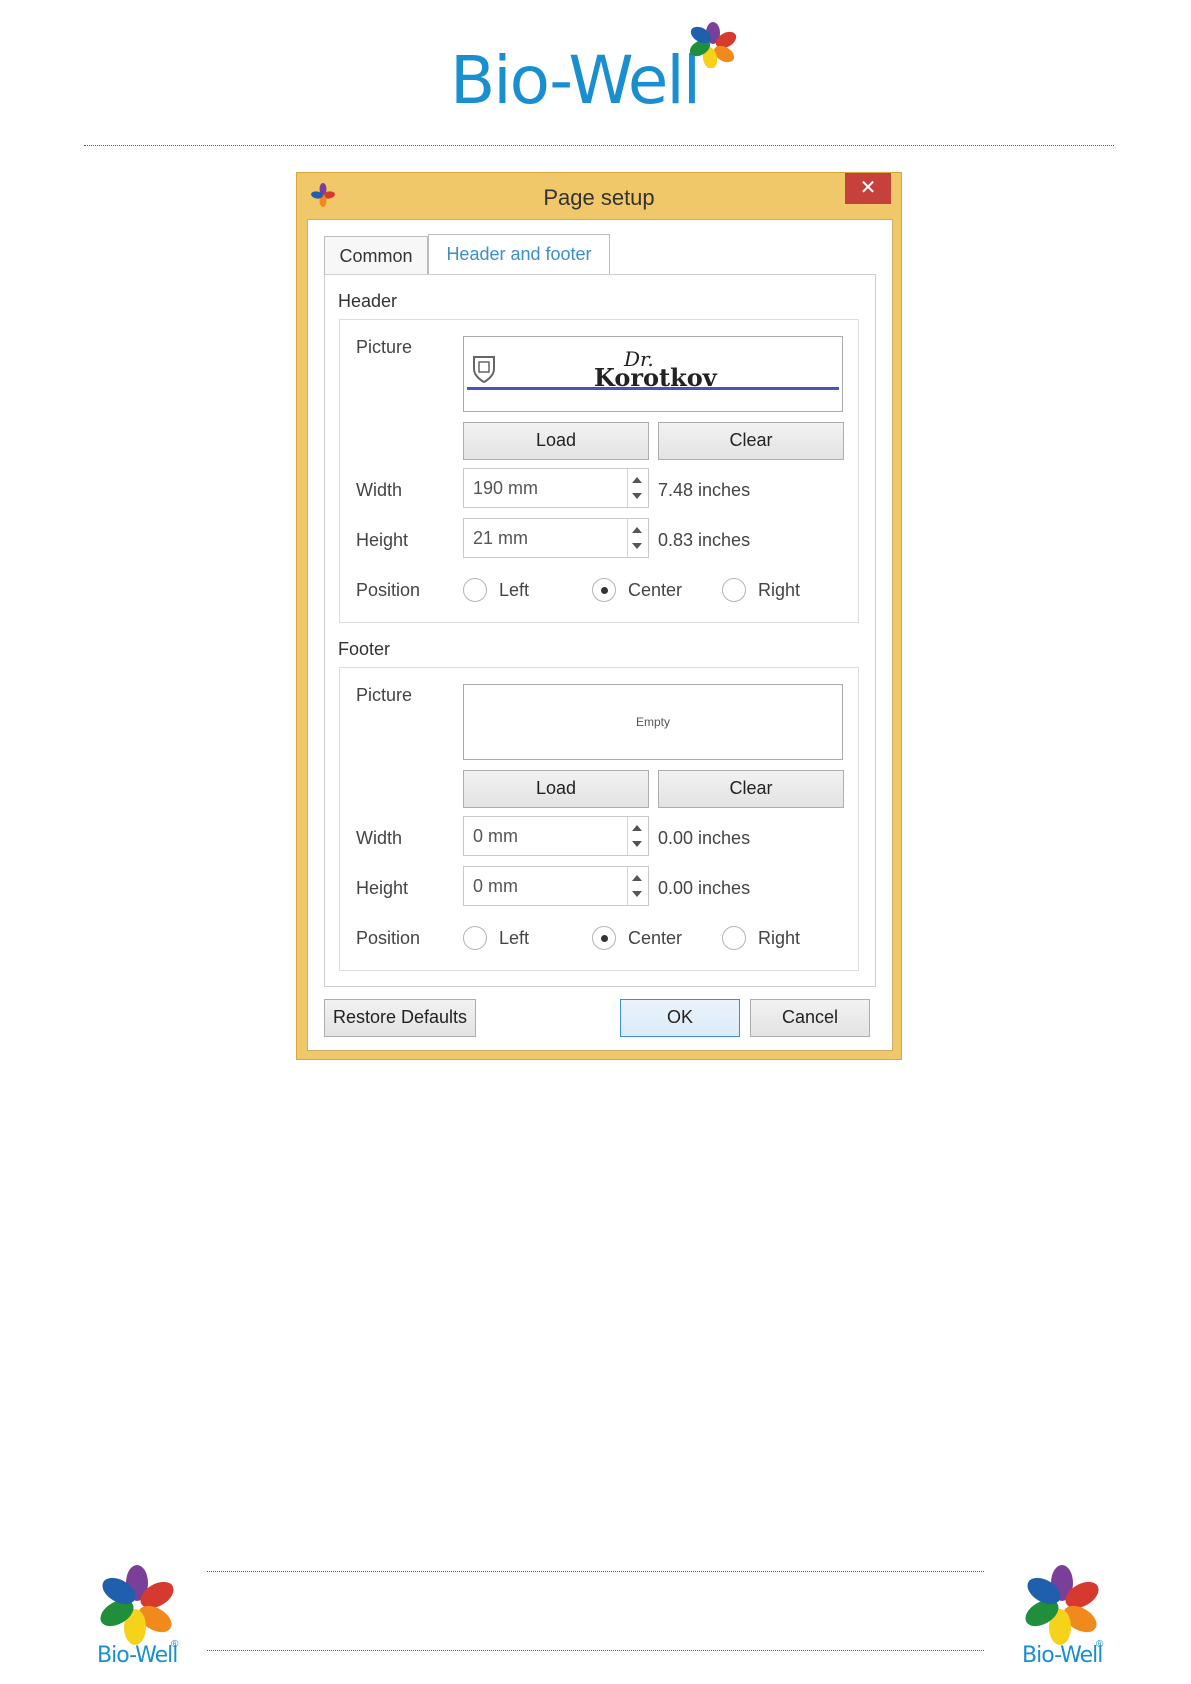 The height and width of the screenshot is (1684, 1191). I want to click on close-button: ✕, so click(868, 188).